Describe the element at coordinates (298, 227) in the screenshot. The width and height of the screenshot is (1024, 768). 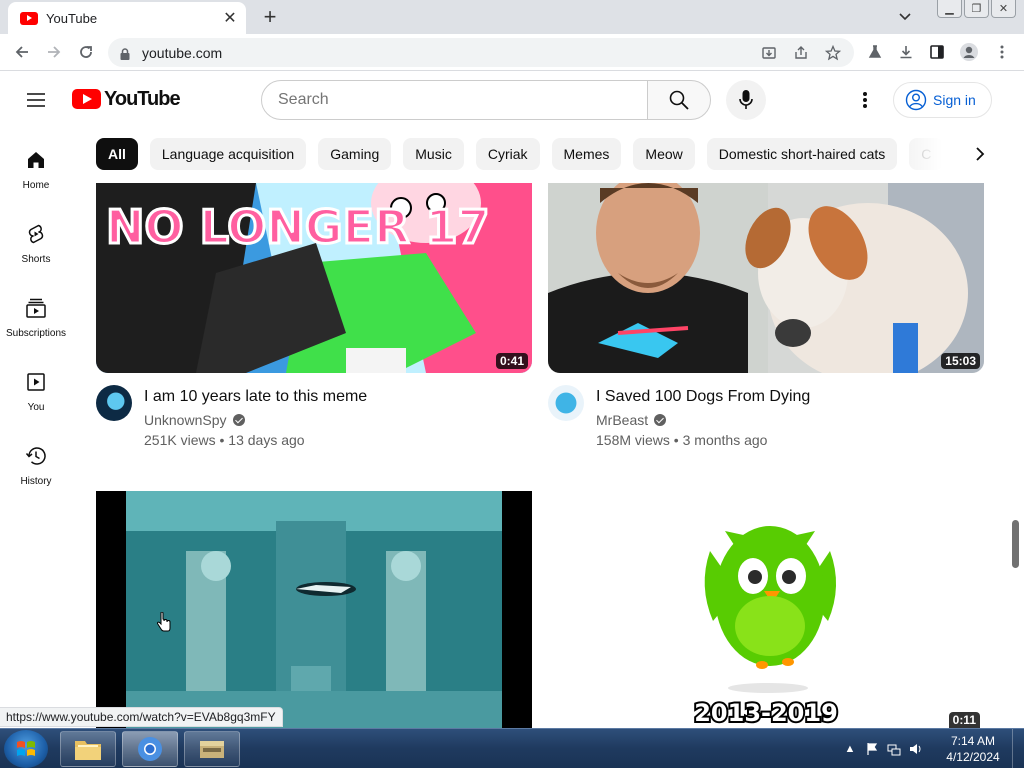
I see `thumb-text-1: NO LONGER 17` at that location.